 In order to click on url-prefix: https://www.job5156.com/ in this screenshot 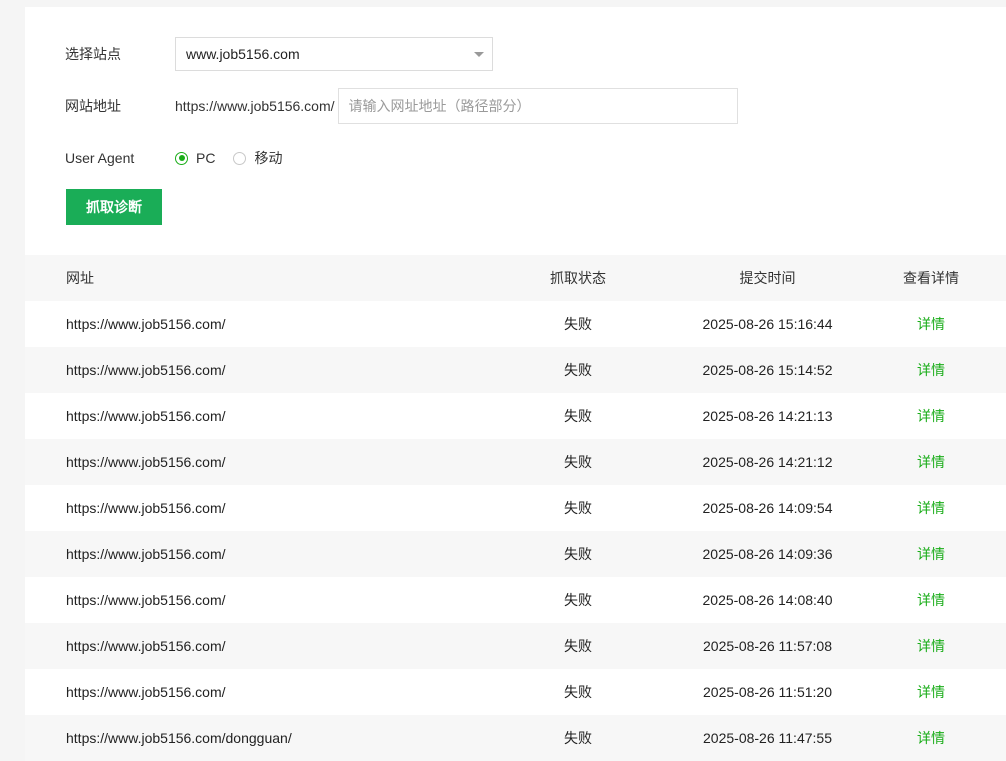, I will do `click(255, 106)`.